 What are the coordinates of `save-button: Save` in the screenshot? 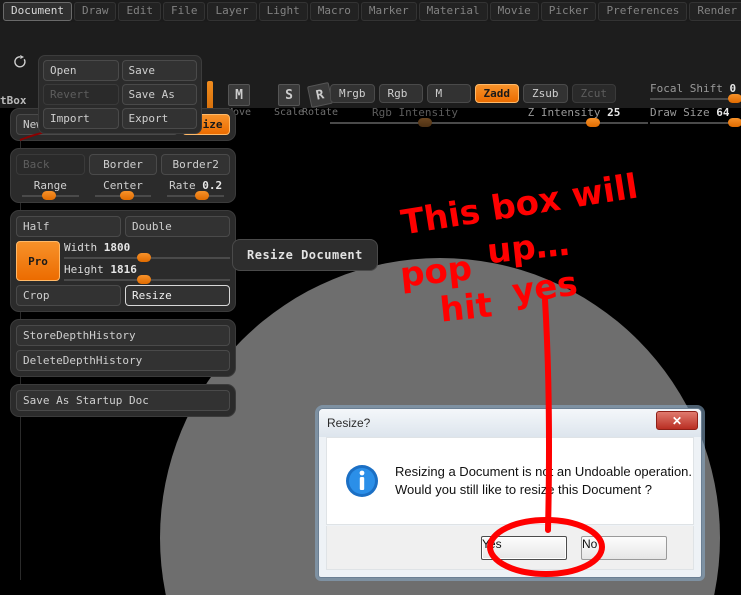 It's located at (159, 70).